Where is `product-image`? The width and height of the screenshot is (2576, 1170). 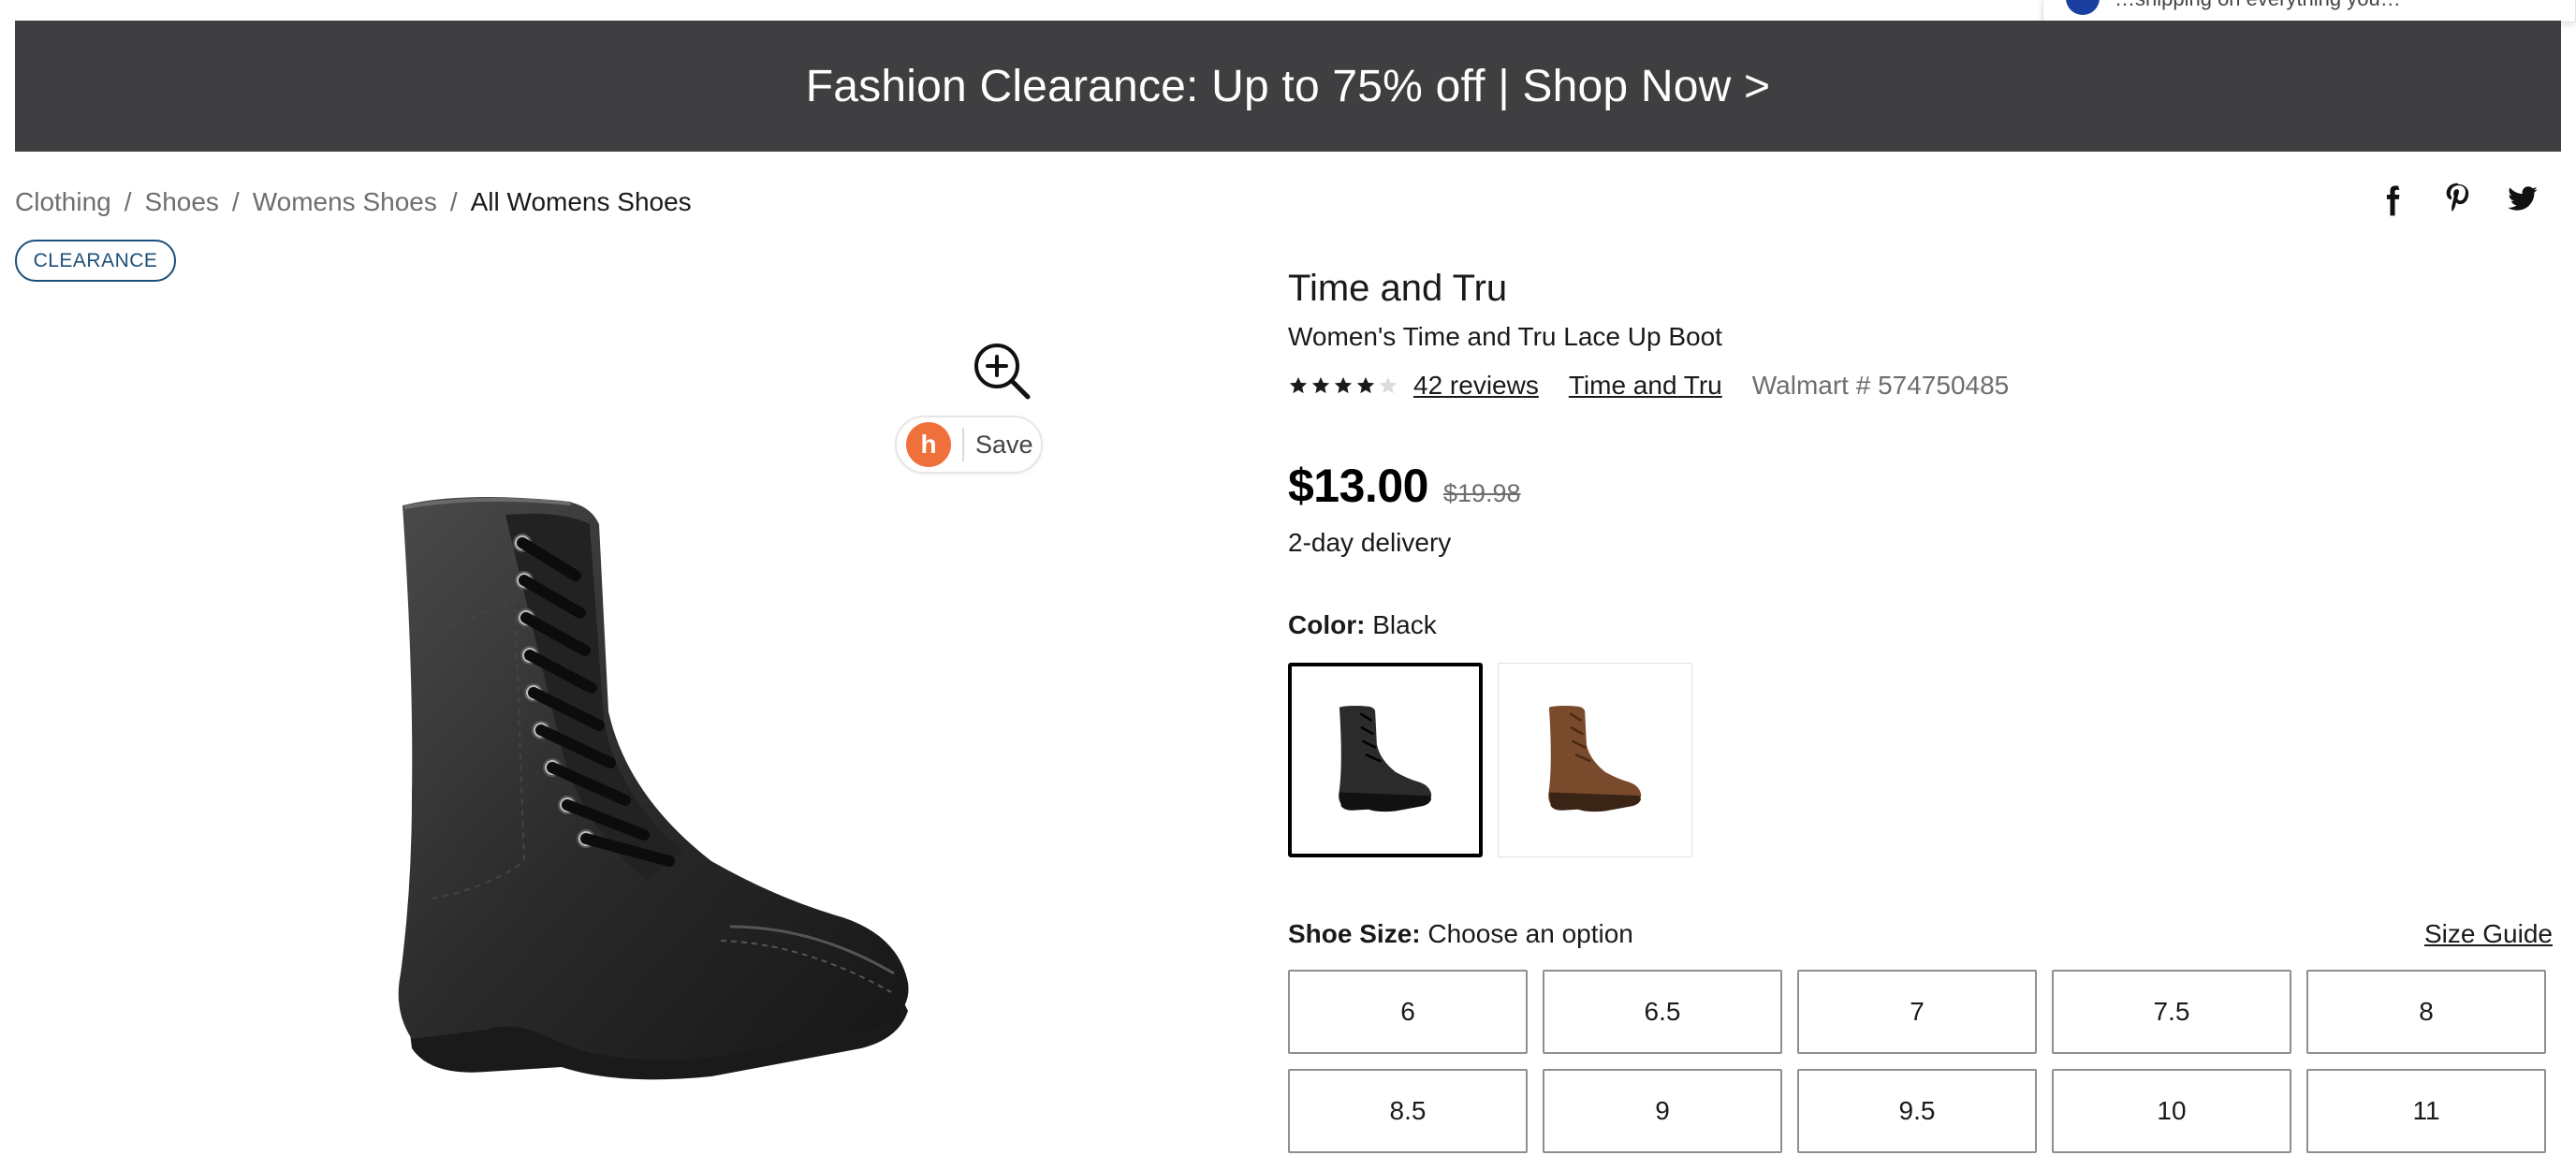 product-image is located at coordinates (655, 795).